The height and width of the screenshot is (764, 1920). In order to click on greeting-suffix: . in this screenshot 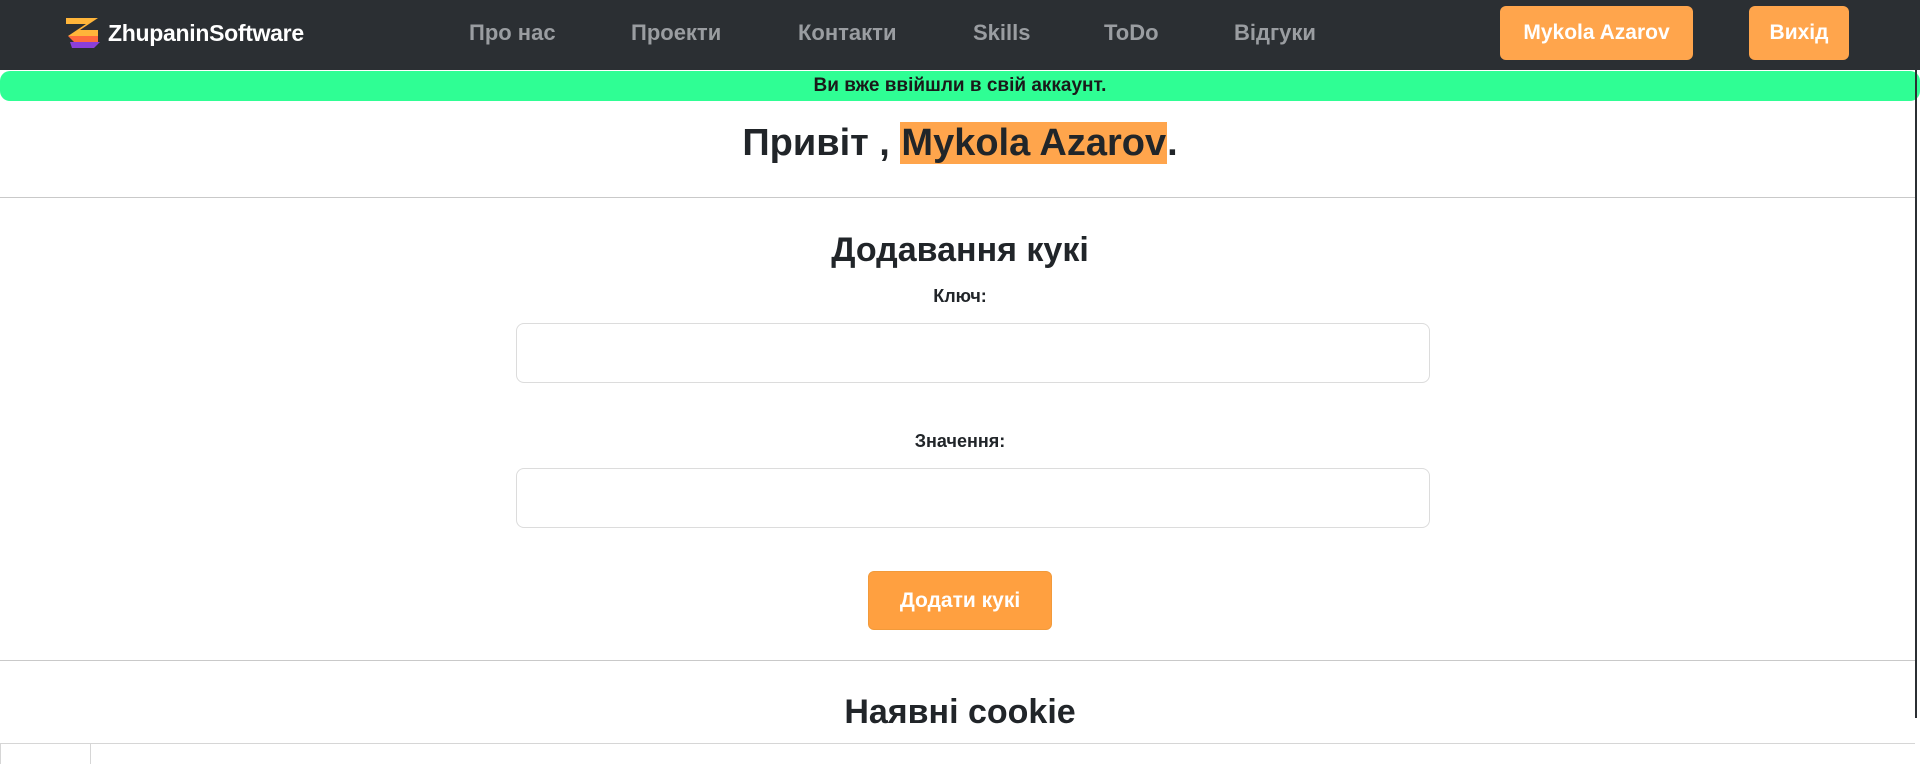, I will do `click(1172, 143)`.